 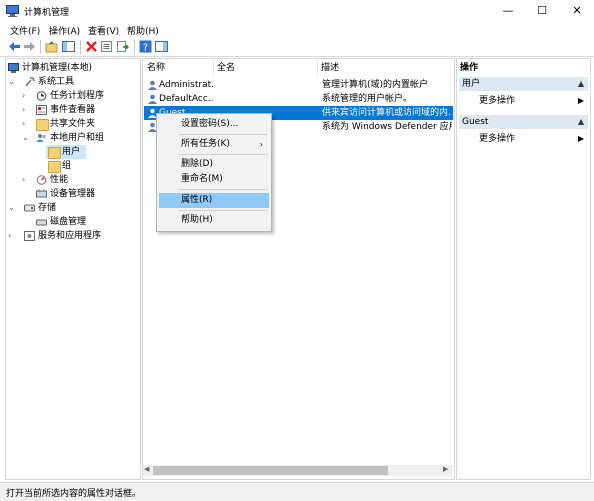 I want to click on actions-more-guest: 更多操作 ▶, so click(x=523, y=139).